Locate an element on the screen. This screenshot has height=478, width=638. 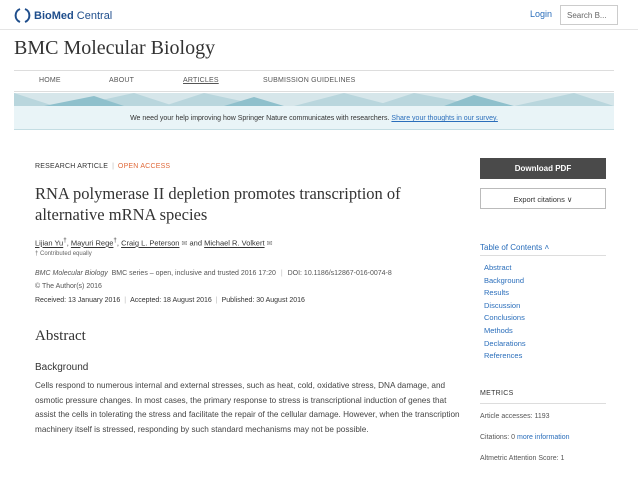
toc-item-abstract: Abstract is located at coordinates (505, 268).